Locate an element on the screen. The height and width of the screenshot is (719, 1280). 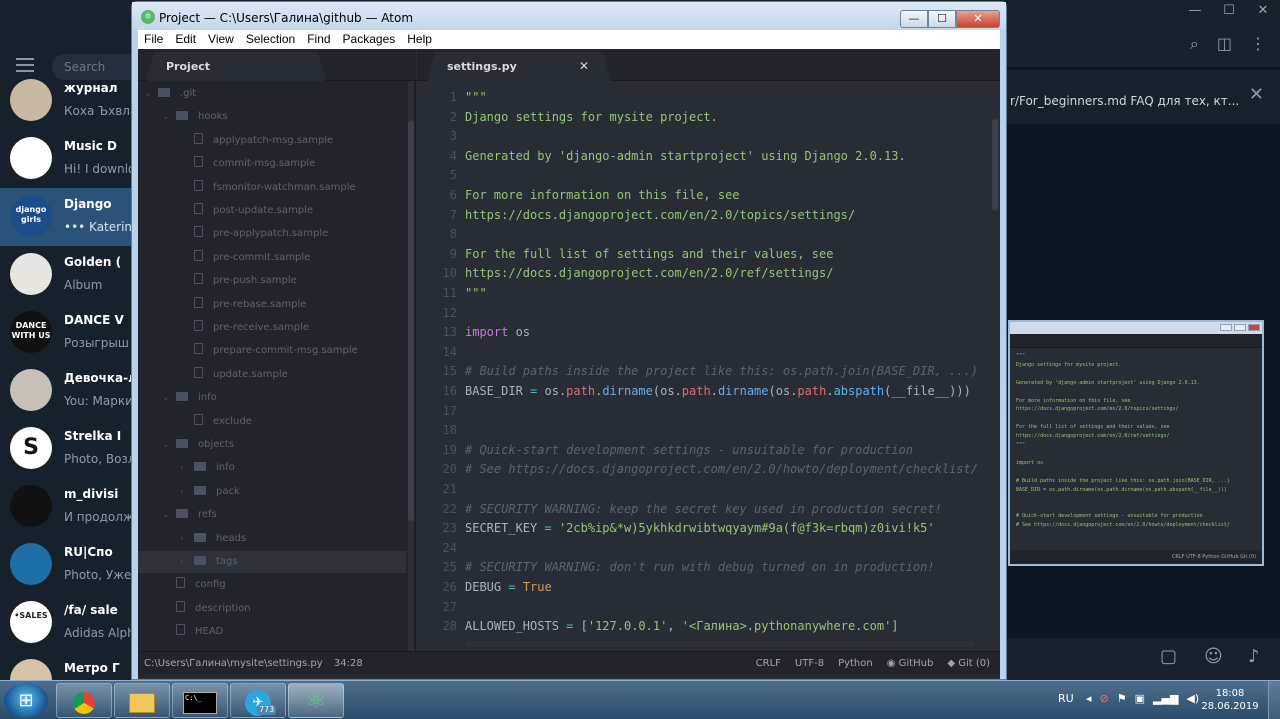
close-pinned-icon: ✕ is located at coordinates (1256, 94).